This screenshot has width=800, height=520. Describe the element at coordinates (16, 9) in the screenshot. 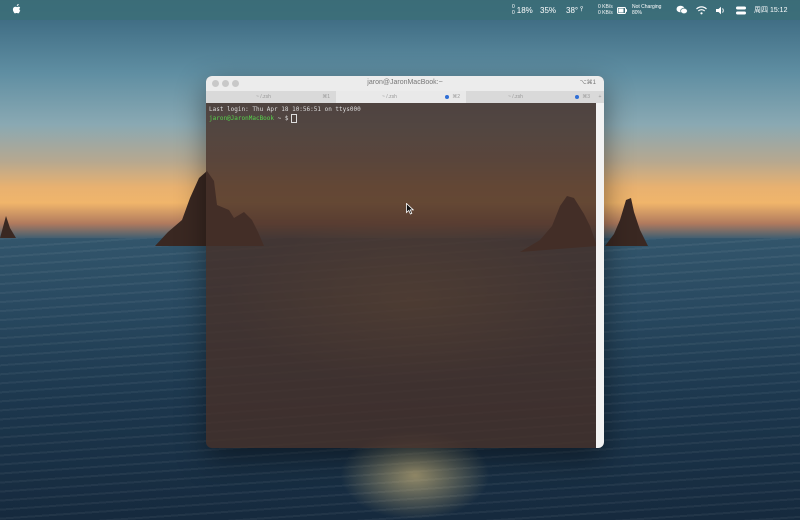

I see `apple-icon` at that location.